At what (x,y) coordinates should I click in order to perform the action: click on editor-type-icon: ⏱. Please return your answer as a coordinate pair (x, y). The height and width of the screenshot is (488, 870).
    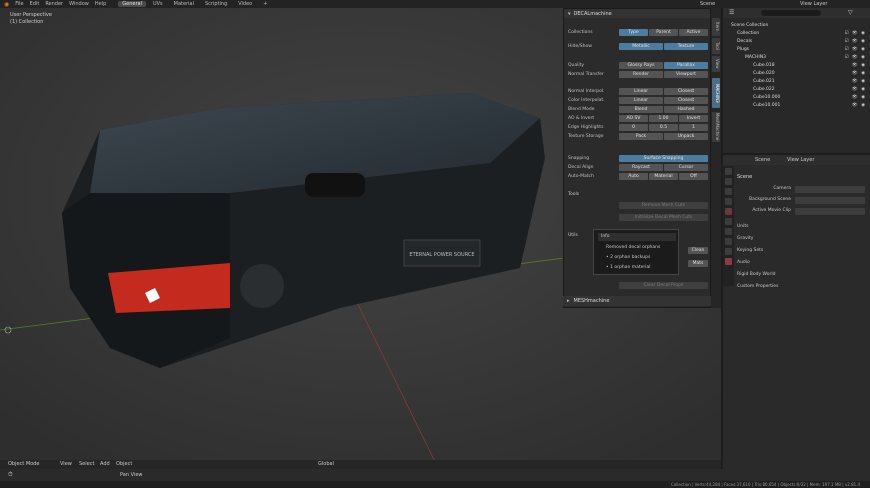
    Looking at the image, I should click on (10, 475).